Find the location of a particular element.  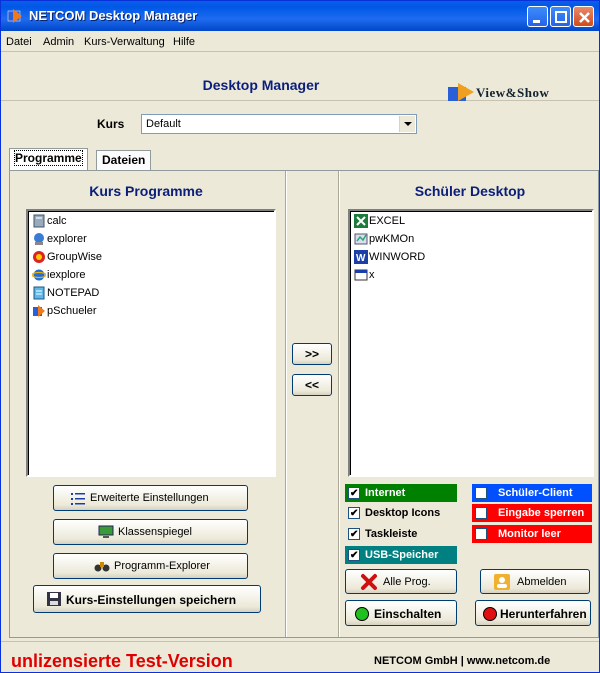

kurs-row: Kurs Default is located at coordinates (300, 124).